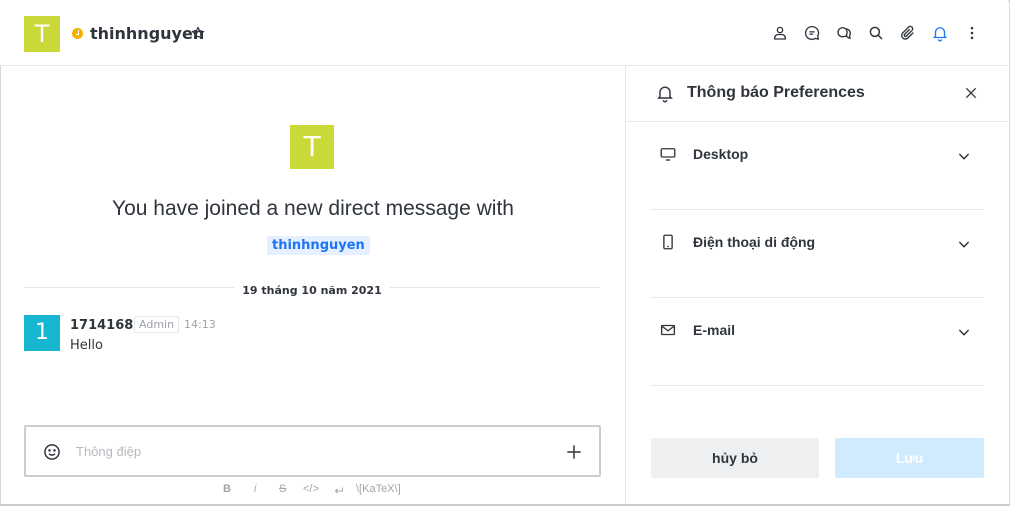  What do you see at coordinates (971, 93) in the screenshot?
I see `close-icon` at bounding box center [971, 93].